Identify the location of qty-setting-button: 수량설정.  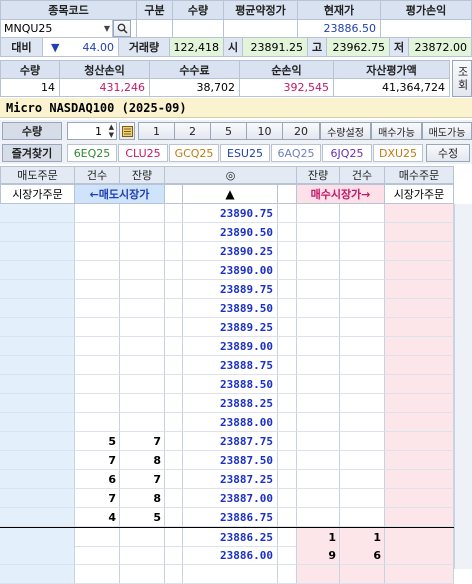
(345, 131).